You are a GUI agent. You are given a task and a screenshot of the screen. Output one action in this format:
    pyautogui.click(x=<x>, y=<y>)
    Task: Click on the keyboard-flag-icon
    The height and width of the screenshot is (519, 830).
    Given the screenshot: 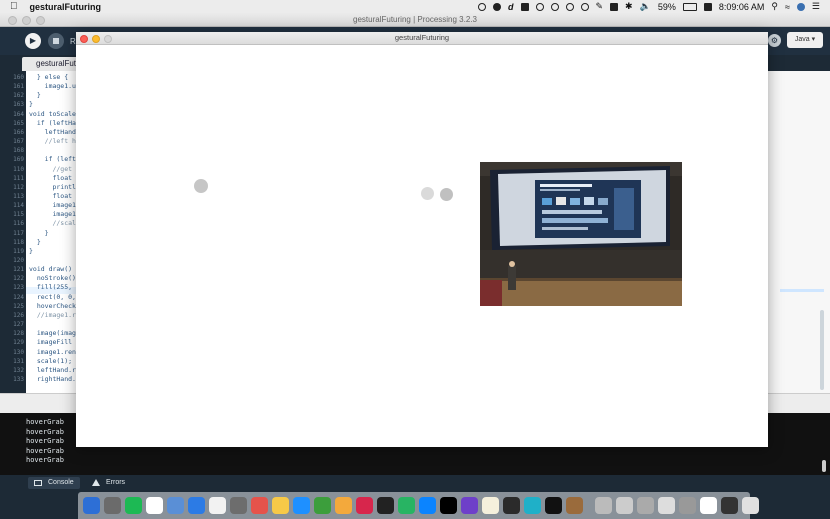 What is the action you would take?
    pyautogui.click(x=707, y=6)
    